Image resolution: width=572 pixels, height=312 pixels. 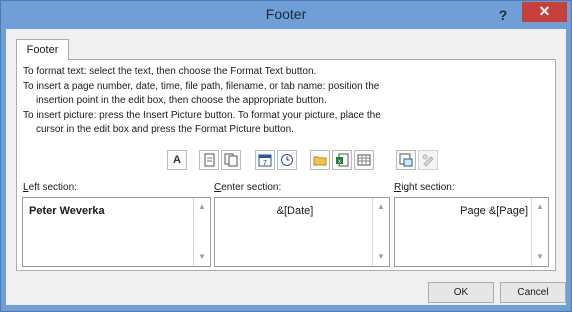 What do you see at coordinates (380, 232) in the screenshot?
I see `center-section-scrollbar: ▲ ▼` at bounding box center [380, 232].